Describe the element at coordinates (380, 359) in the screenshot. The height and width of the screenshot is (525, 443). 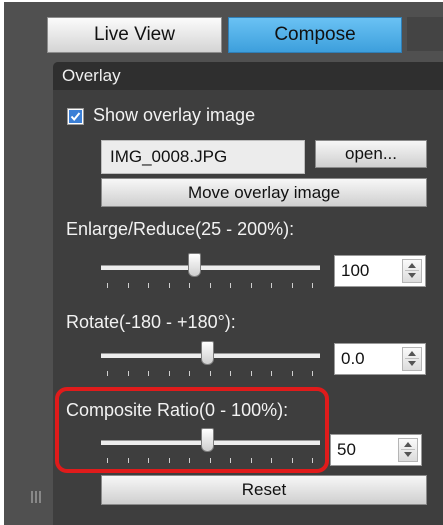
I see `rotate-input: 0.0` at that location.